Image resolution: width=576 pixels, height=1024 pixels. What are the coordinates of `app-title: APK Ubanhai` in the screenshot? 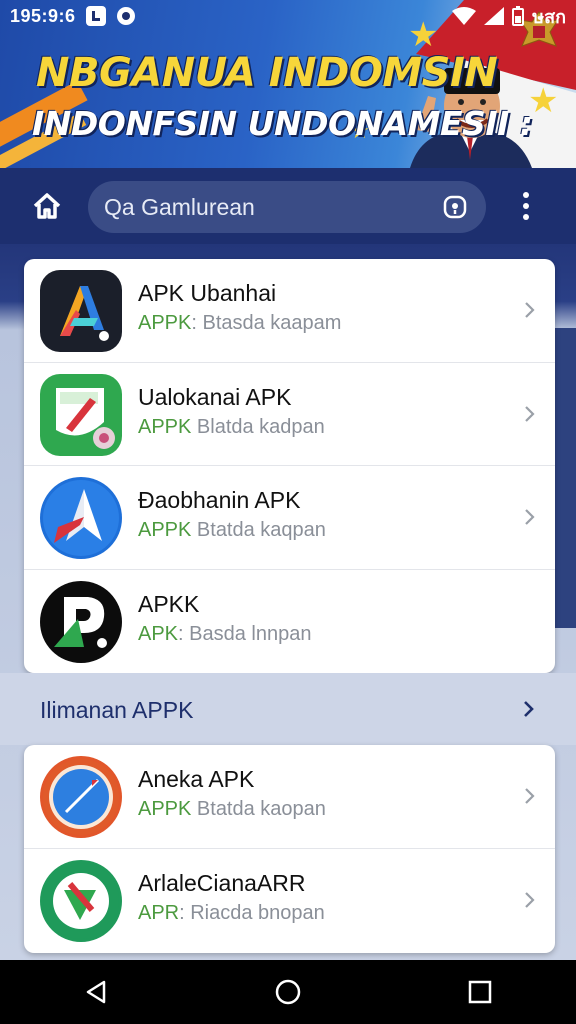 It's located at (207, 293).